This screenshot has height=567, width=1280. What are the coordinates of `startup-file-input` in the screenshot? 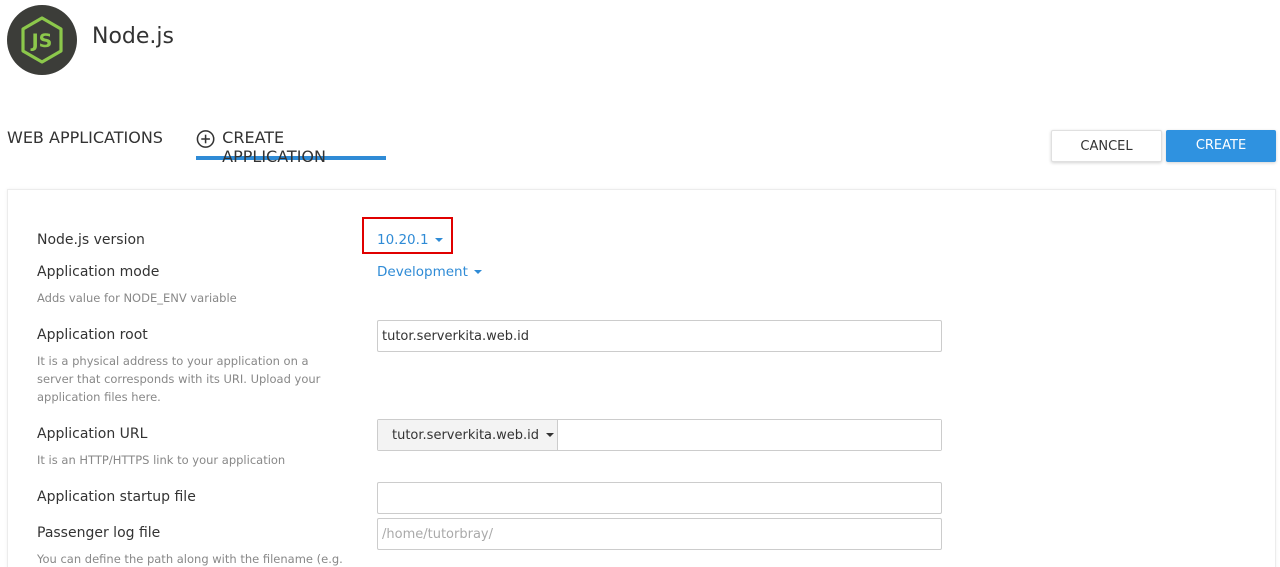 It's located at (659, 498).